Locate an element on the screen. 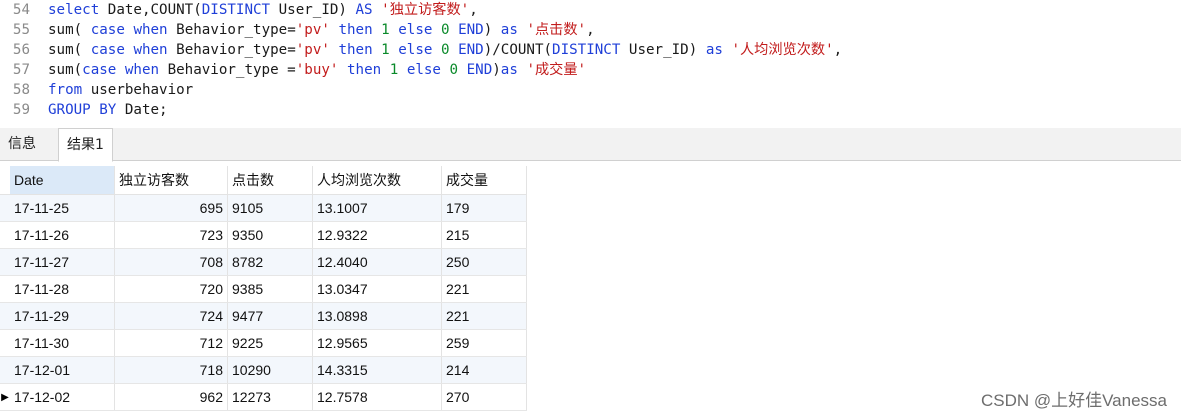  table-row: 17-12-01 718 10290 14.3315 214 is located at coordinates (263, 370).